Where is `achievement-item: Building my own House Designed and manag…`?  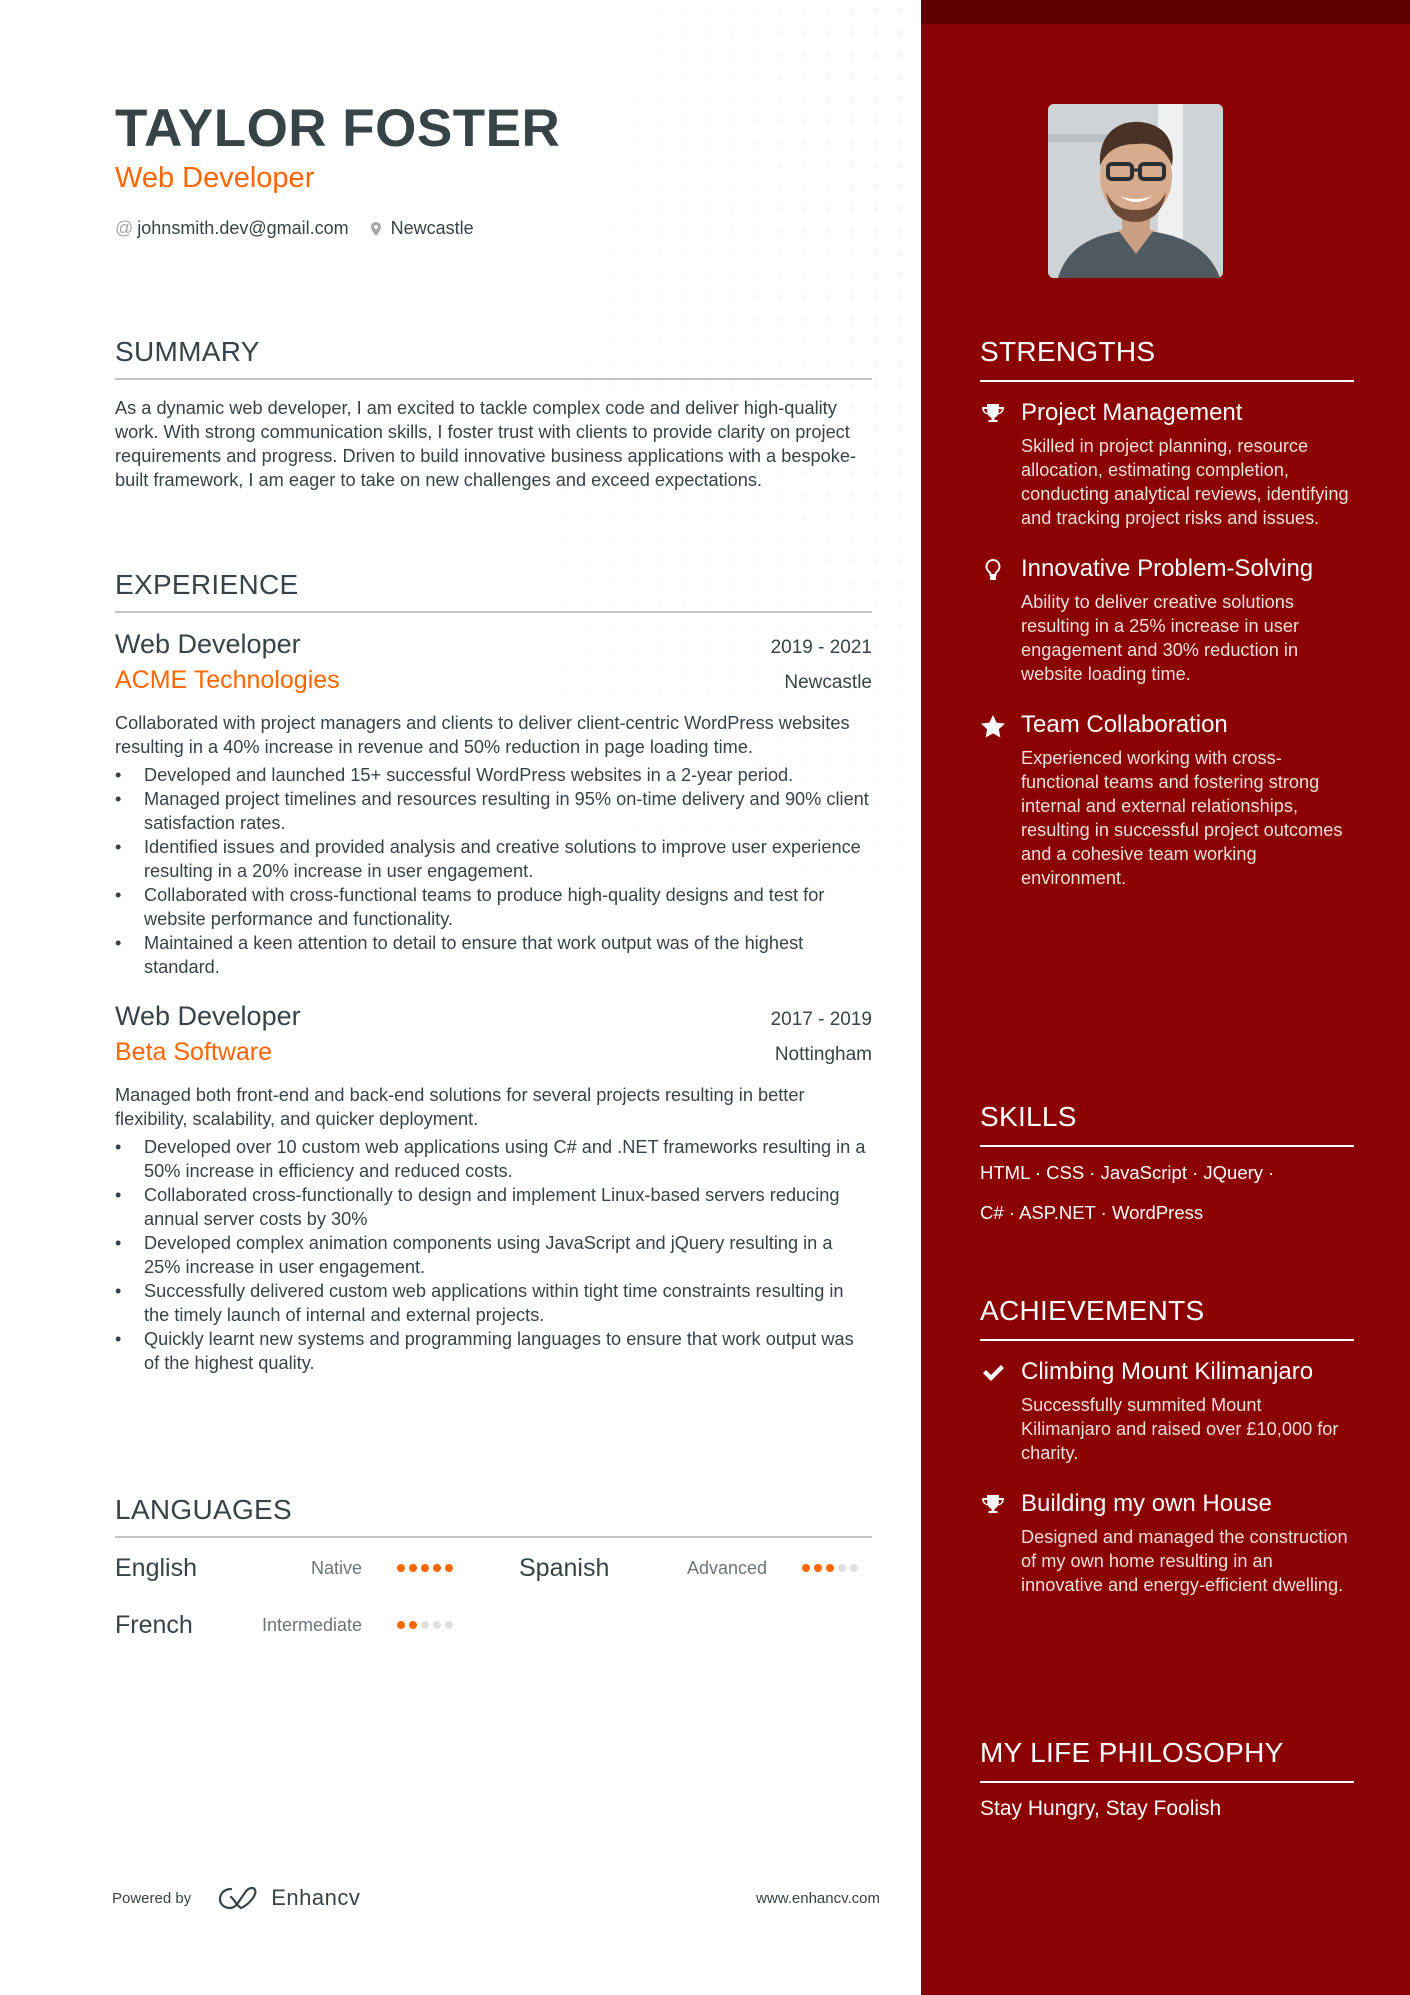 achievement-item: Building my own House Designed and manag… is located at coordinates (1167, 1543).